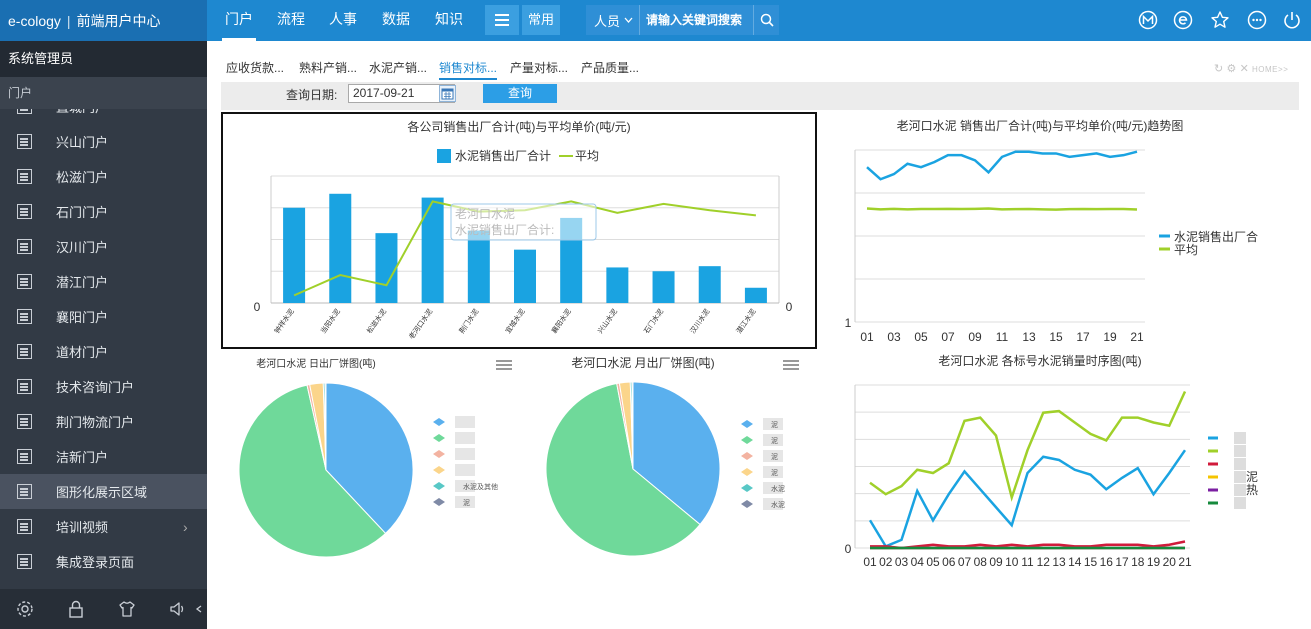  What do you see at coordinates (239, 20) in the screenshot?
I see `nav-item-portal: 门户` at bounding box center [239, 20].